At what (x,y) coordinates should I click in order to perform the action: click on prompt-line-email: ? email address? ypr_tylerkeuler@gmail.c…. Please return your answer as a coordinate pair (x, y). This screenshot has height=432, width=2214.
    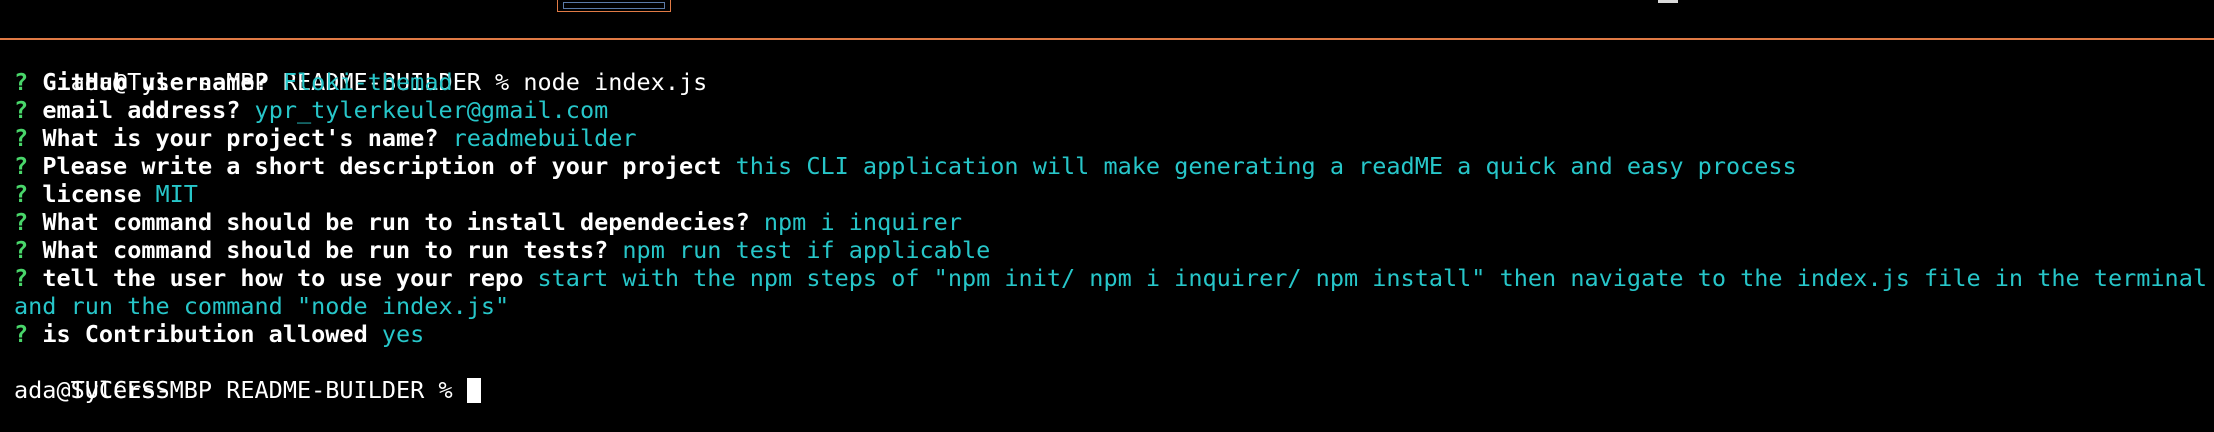
    Looking at the image, I should click on (1109, 110).